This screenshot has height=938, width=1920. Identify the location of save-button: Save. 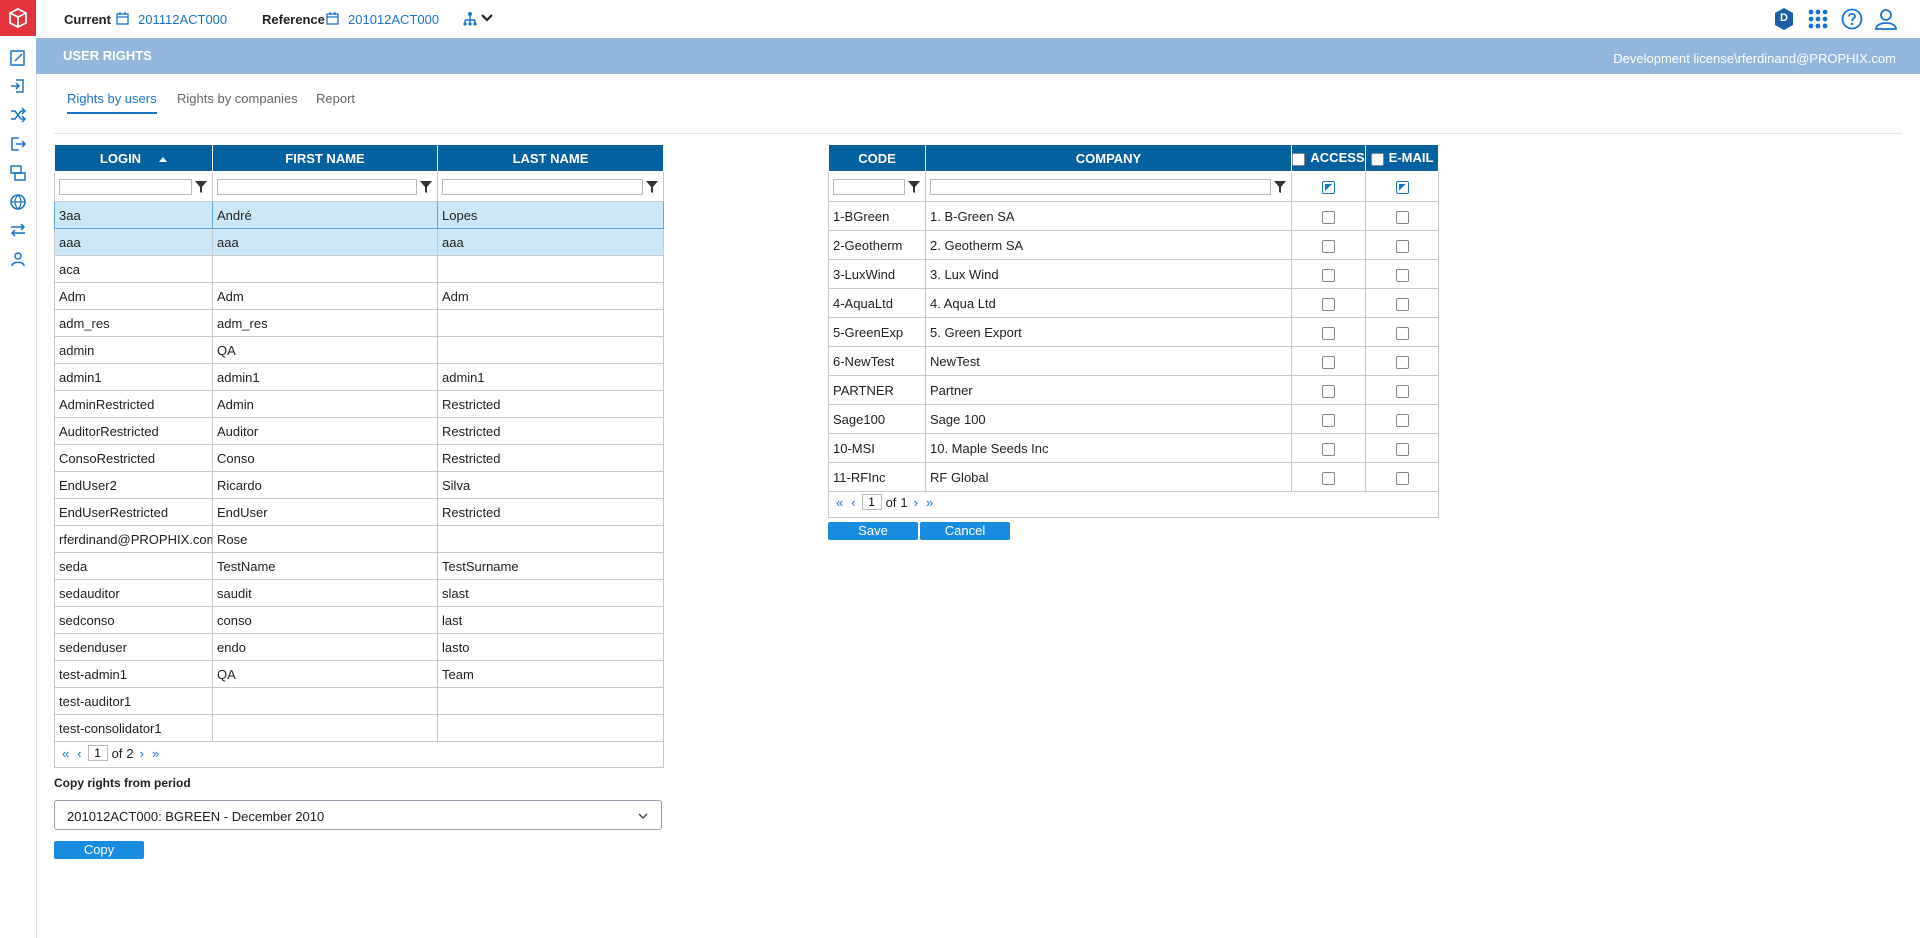
(873, 531).